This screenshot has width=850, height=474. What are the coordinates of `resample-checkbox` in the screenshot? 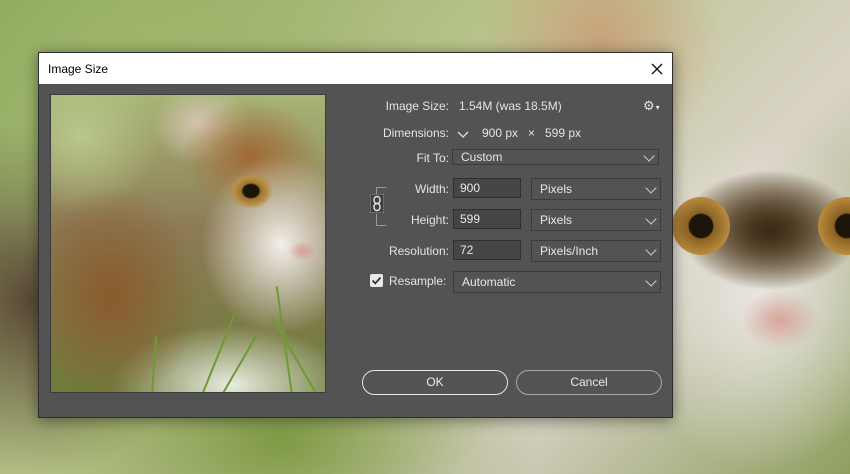 It's located at (376, 280).